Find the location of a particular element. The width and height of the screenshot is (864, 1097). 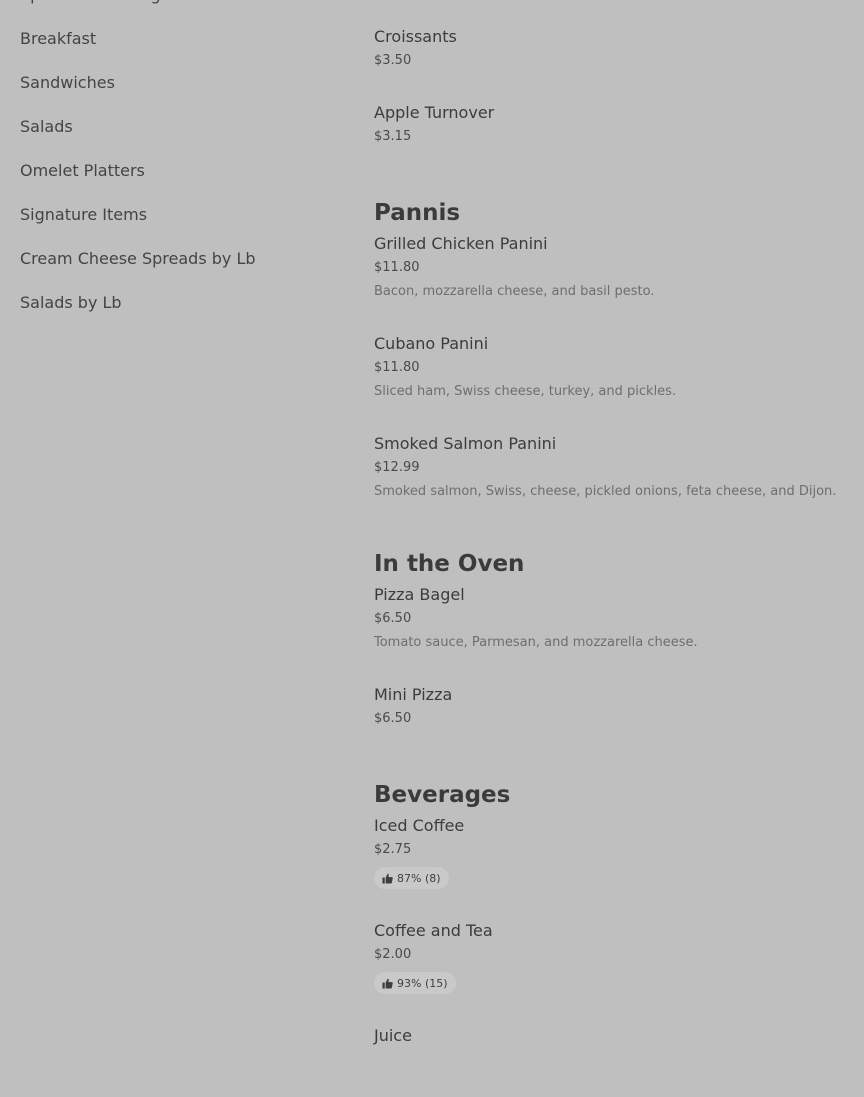

sidebar-item-signature-items: Signature Items is located at coordinates (180, 226).